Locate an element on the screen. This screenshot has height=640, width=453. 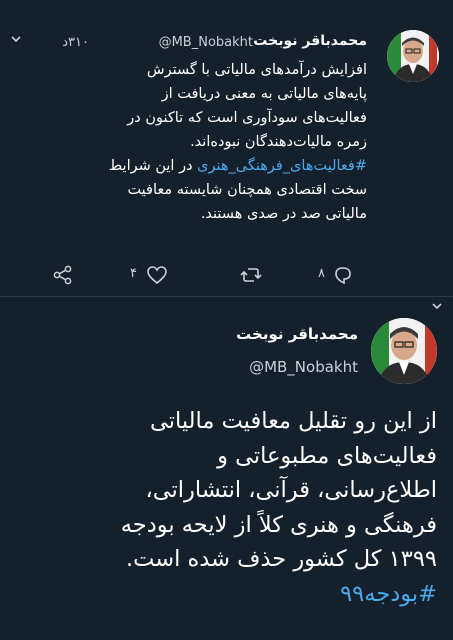
like-count: ۴ is located at coordinates (133, 273).